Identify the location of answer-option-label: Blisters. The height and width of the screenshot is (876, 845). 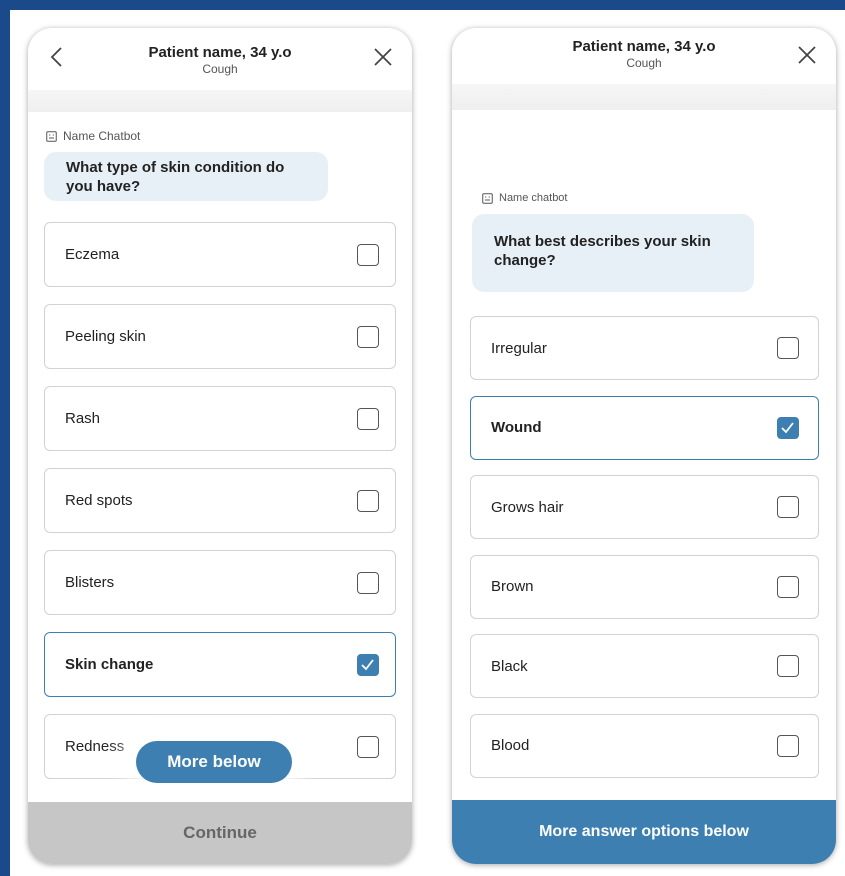
(90, 582).